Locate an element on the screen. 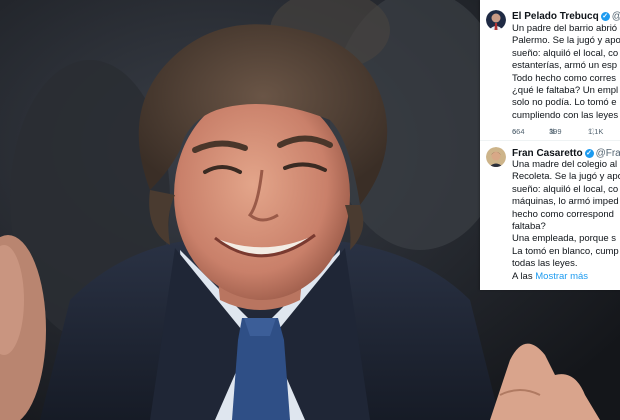  tweet-footer: A las Mostrar más is located at coordinates (566, 277).